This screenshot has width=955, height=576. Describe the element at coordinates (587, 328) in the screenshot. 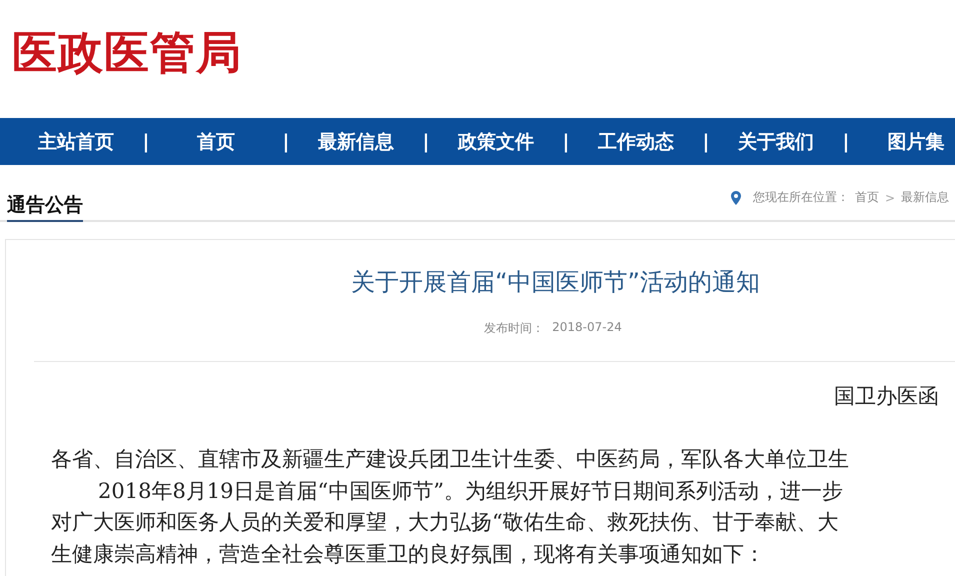

I see `publish-date: 2018-07-24` at that location.